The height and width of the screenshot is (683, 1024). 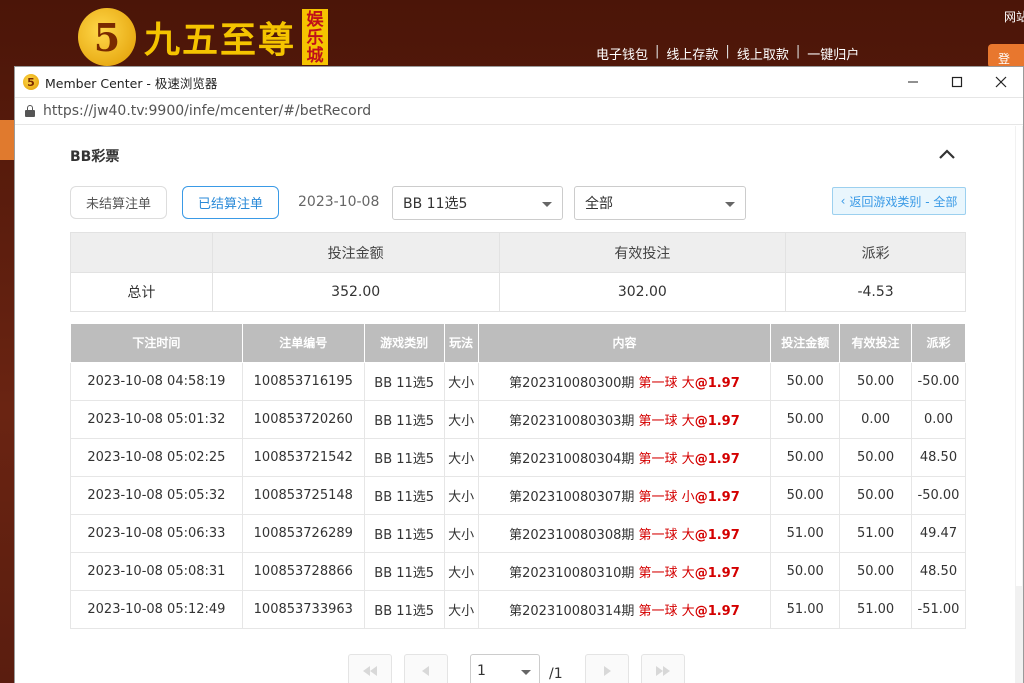 I want to click on prev-page-button, so click(x=426, y=668).